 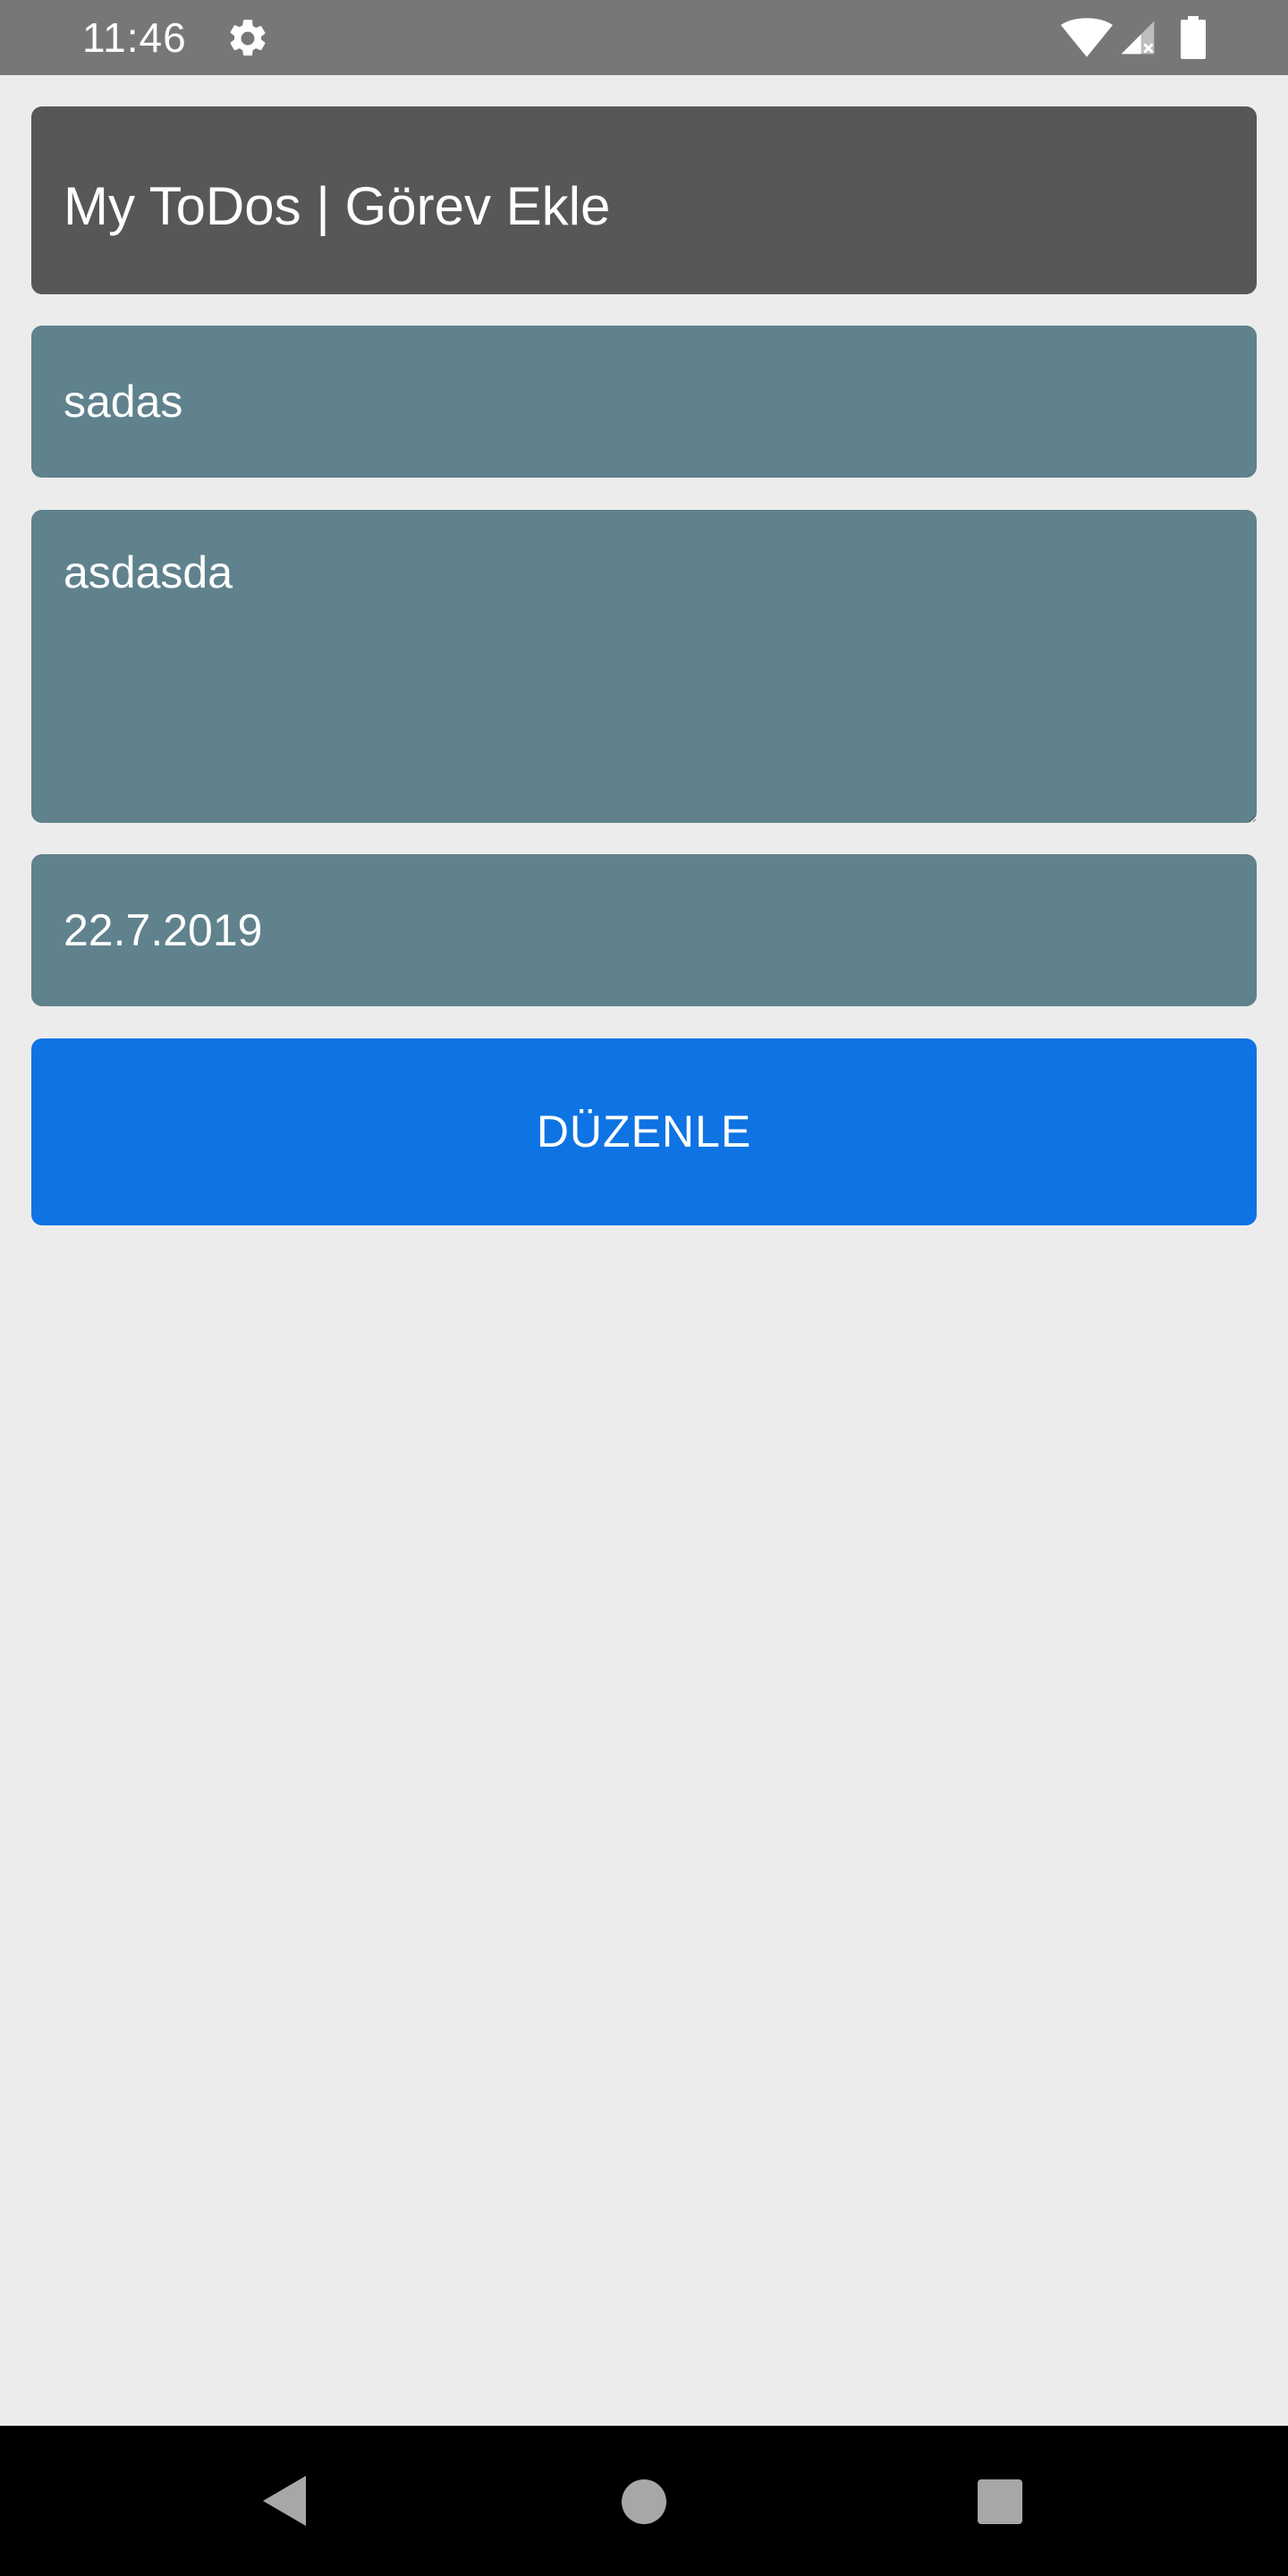 I want to click on status-bar: 11:46, so click(x=644, y=37).